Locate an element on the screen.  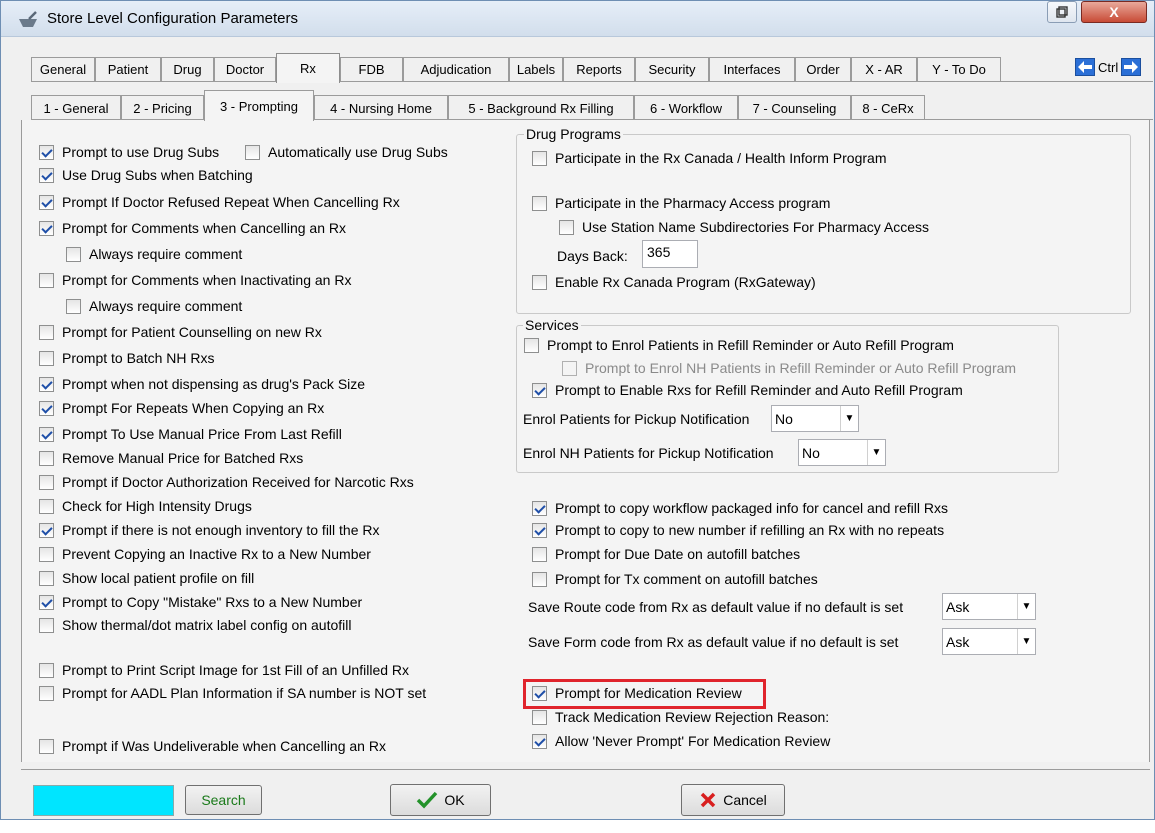
restore-button is located at coordinates (1062, 12).